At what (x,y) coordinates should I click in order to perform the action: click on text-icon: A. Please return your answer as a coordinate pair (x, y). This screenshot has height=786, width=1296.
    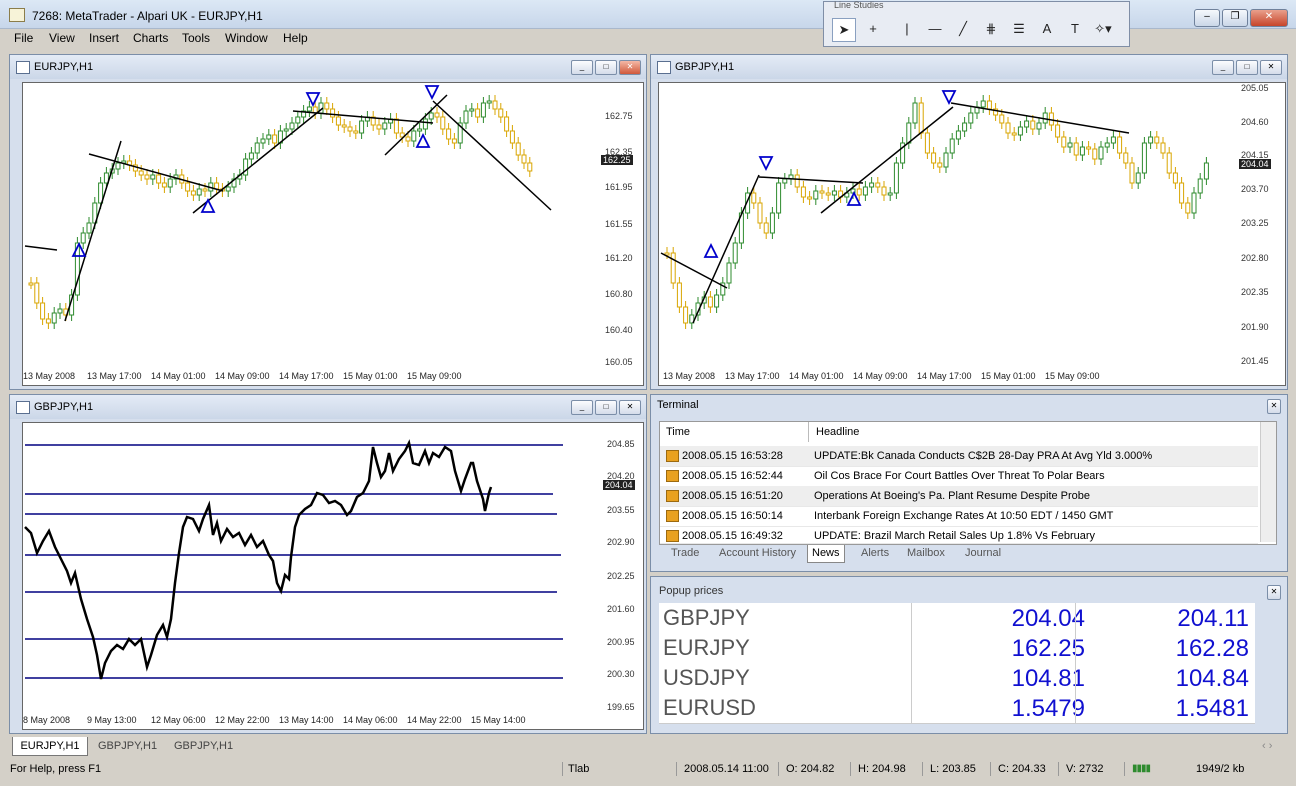
    Looking at the image, I should click on (1047, 29).